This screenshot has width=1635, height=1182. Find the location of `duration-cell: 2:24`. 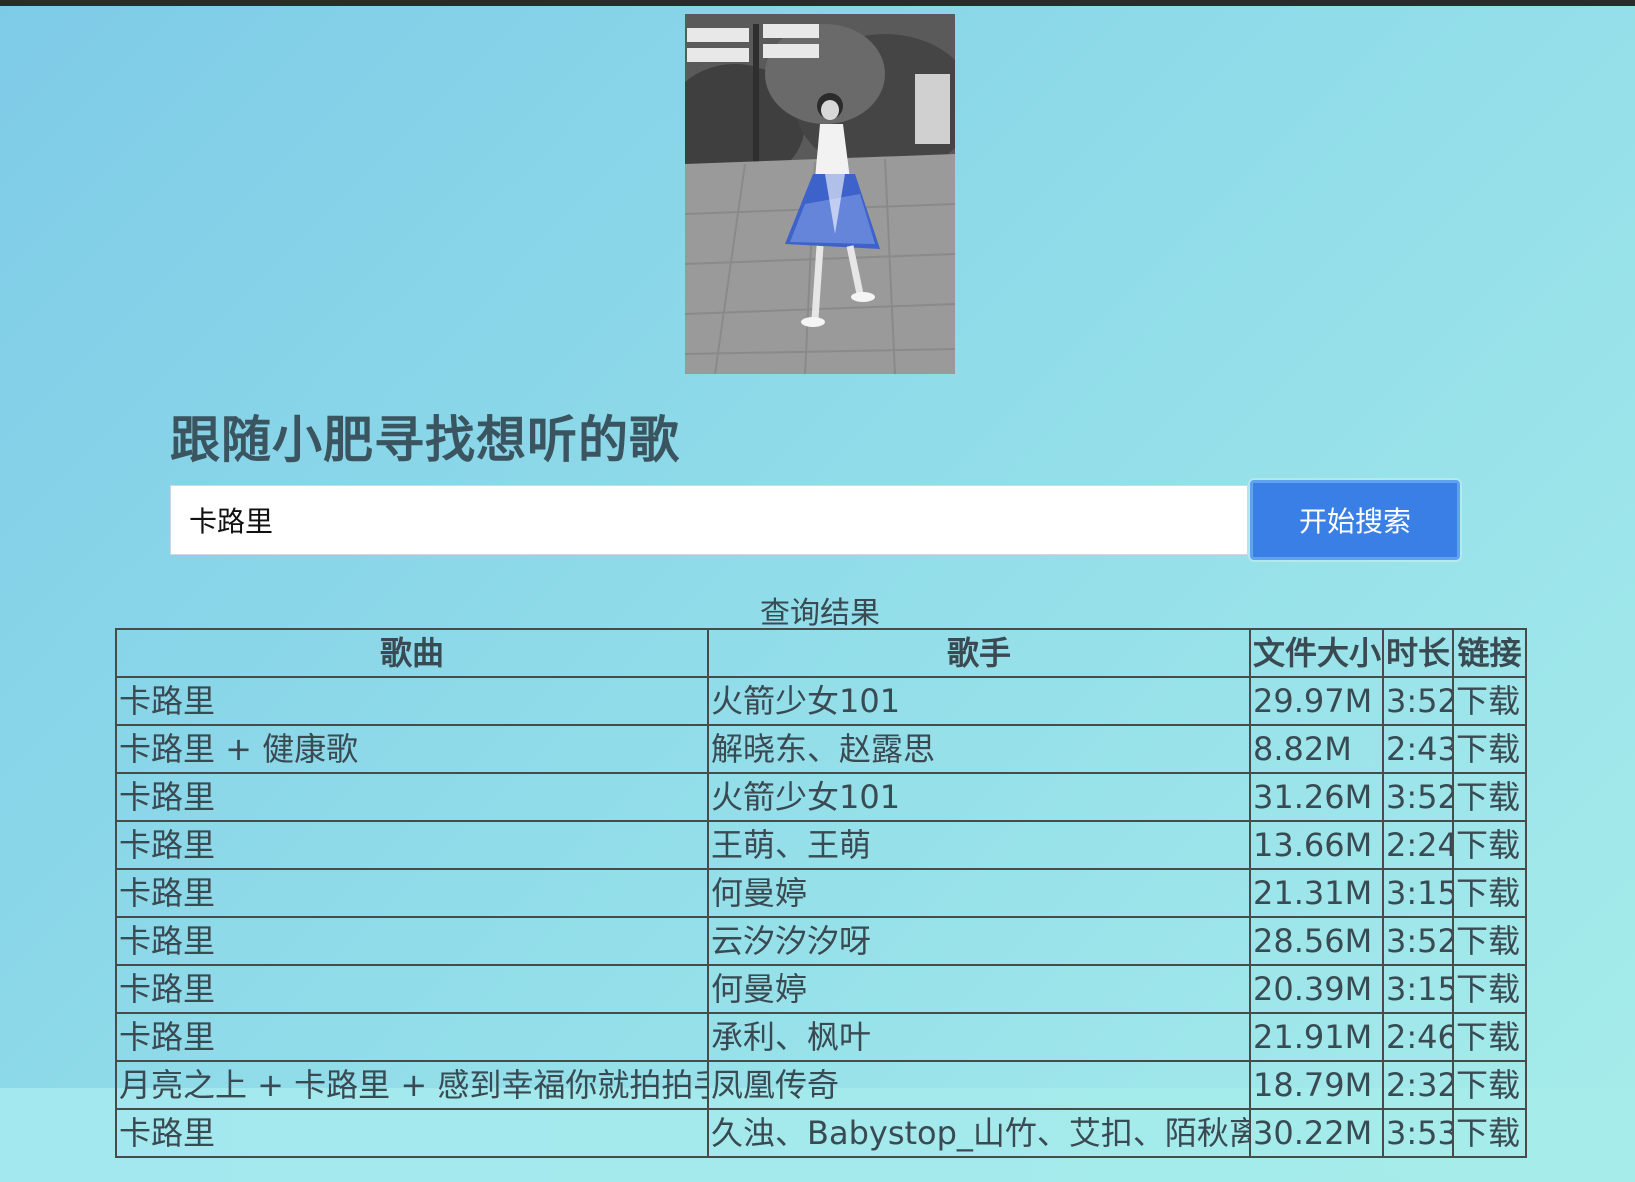

duration-cell: 2:24 is located at coordinates (1418, 845).